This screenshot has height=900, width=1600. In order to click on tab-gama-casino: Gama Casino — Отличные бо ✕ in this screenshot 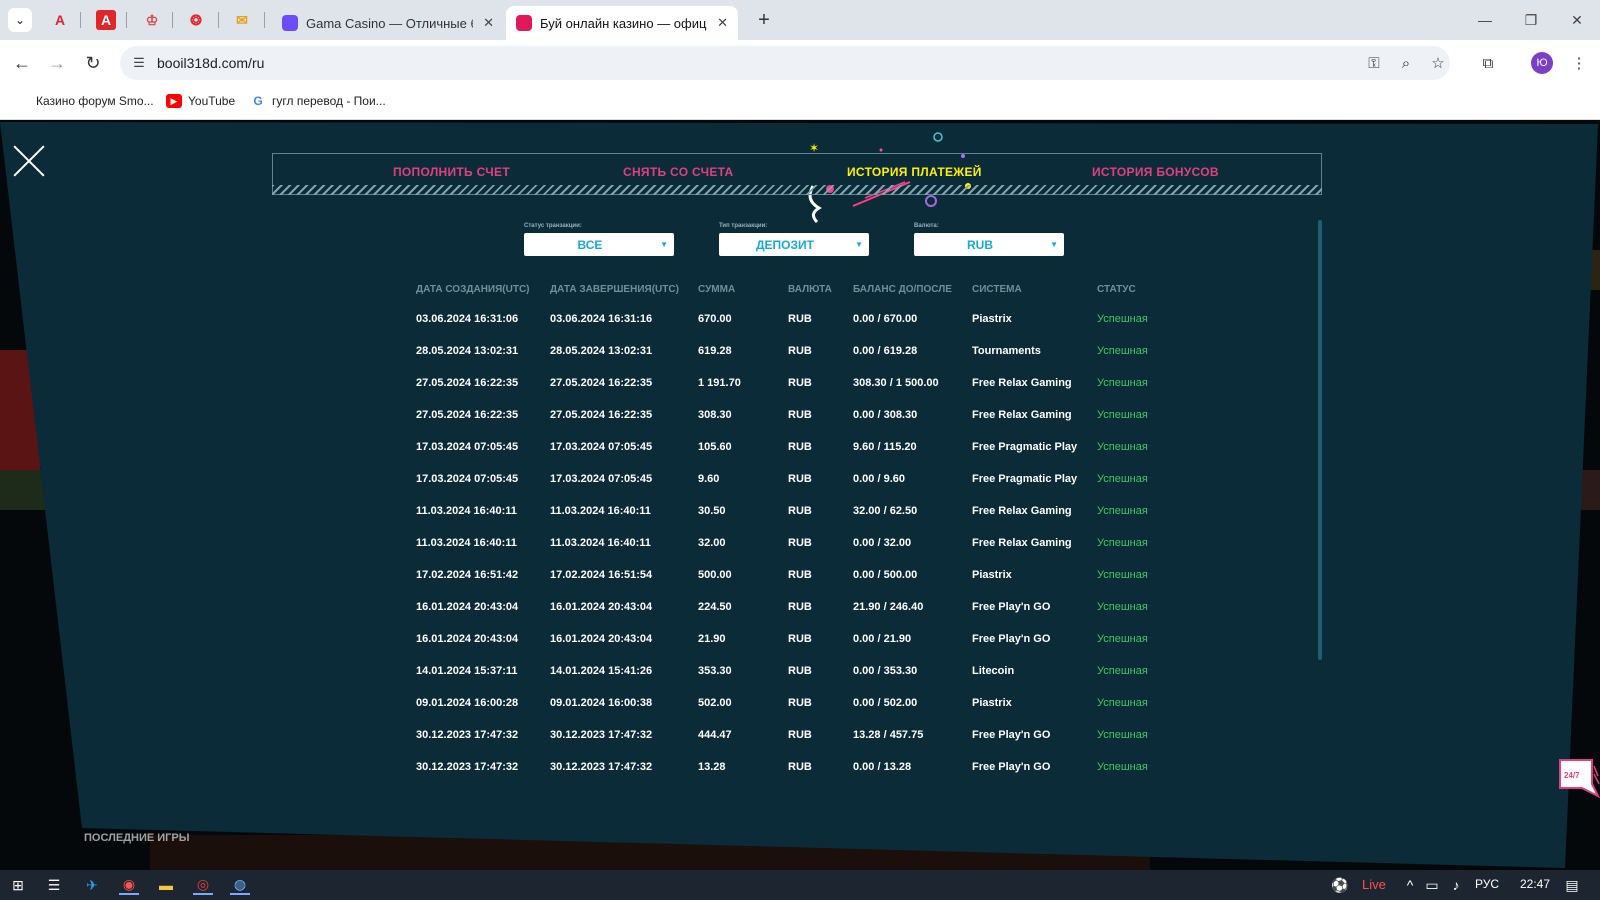, I will do `click(388, 23)`.